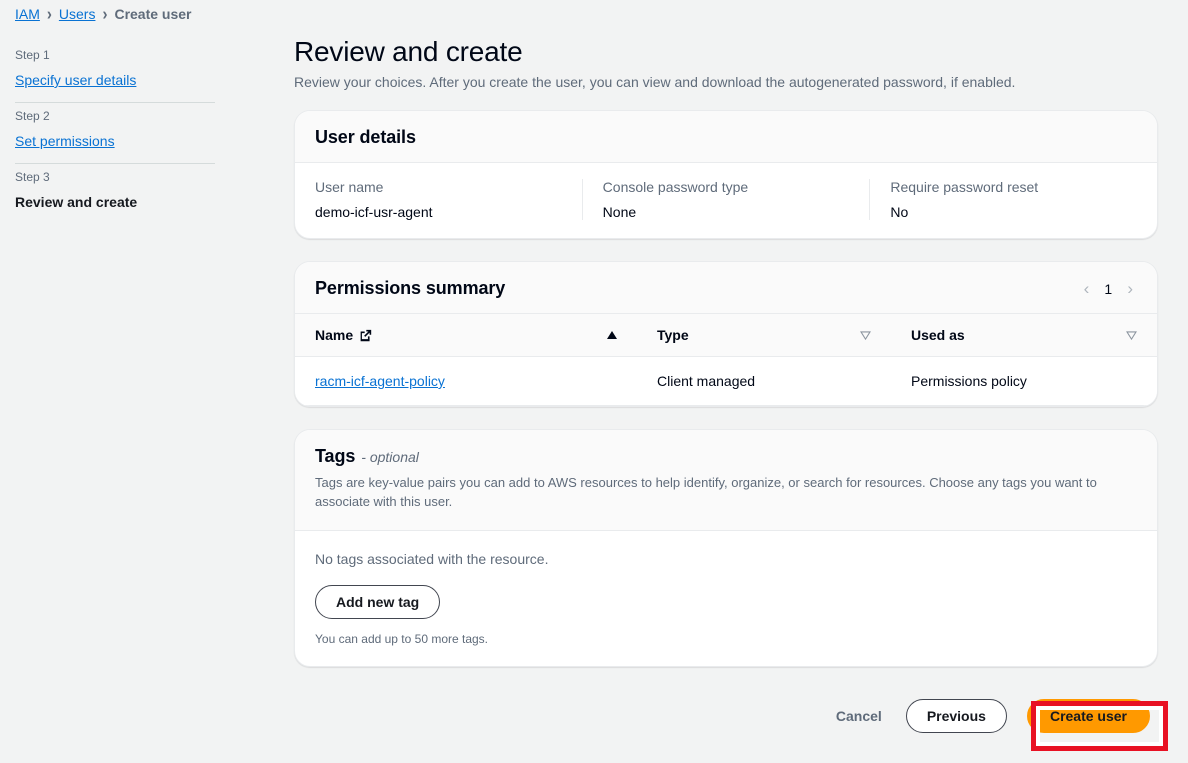  I want to click on breadcrumb-item-users: Users, so click(77, 14).